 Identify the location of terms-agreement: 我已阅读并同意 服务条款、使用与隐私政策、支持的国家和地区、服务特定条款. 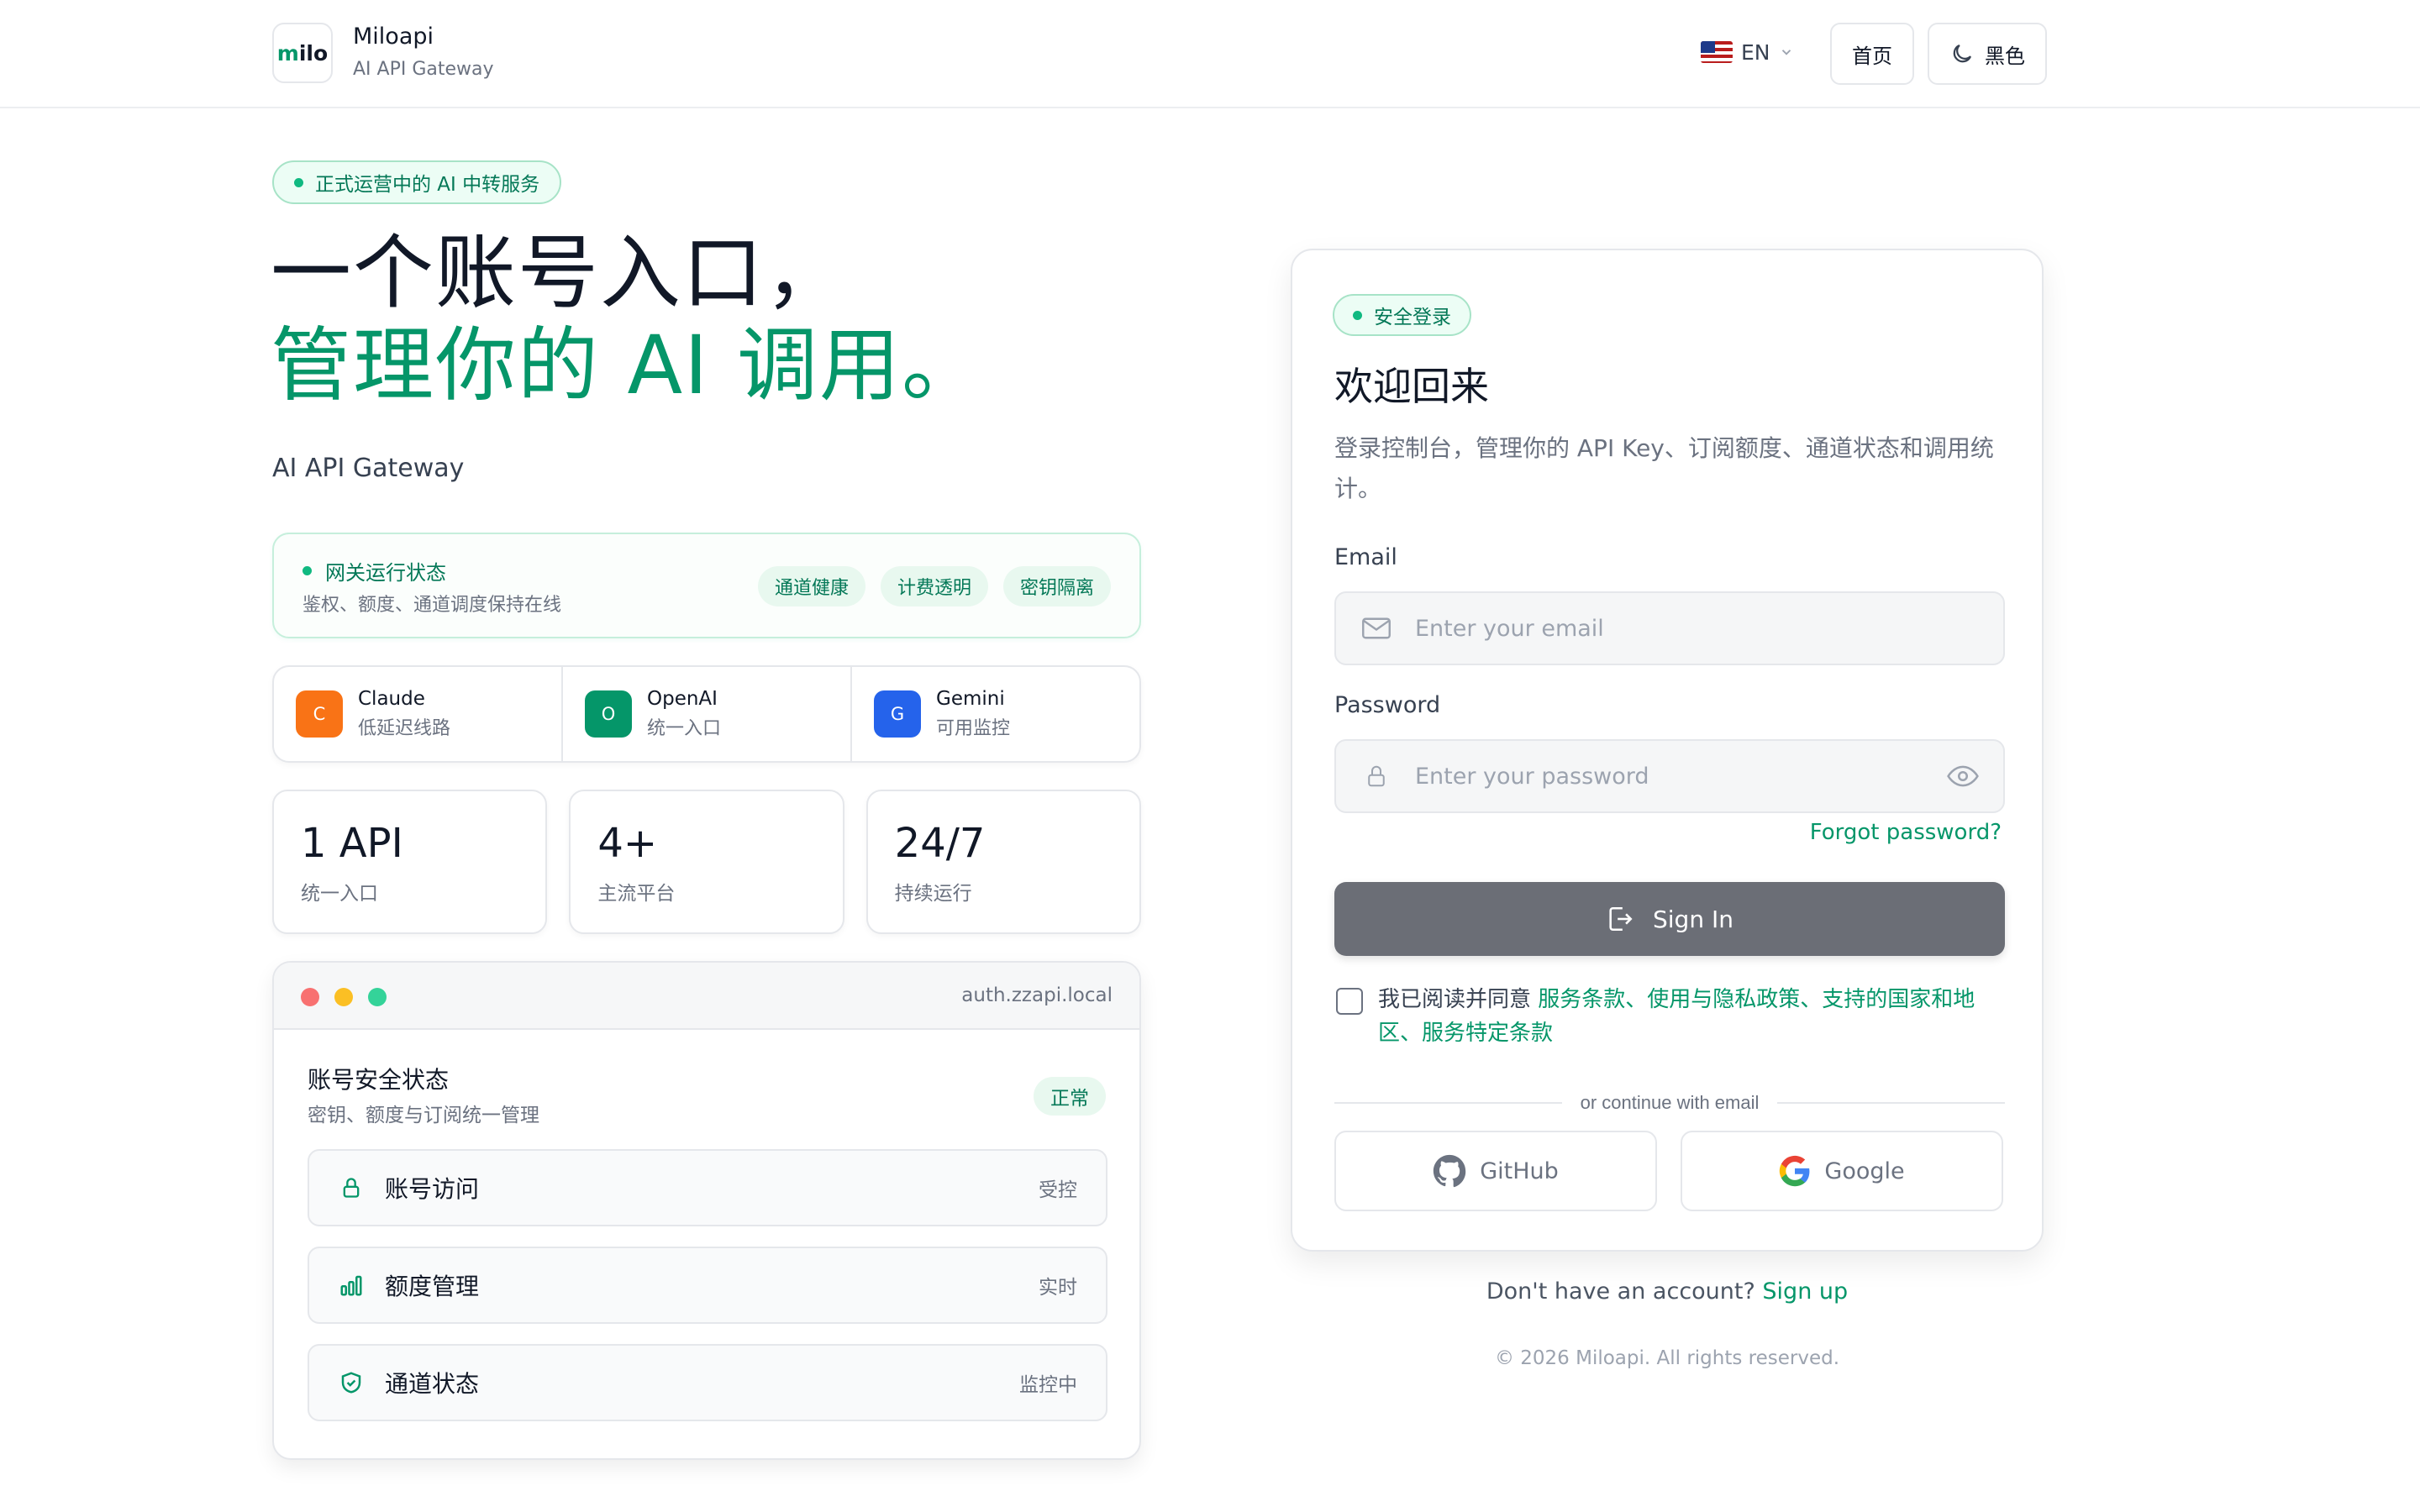
(1672, 1016).